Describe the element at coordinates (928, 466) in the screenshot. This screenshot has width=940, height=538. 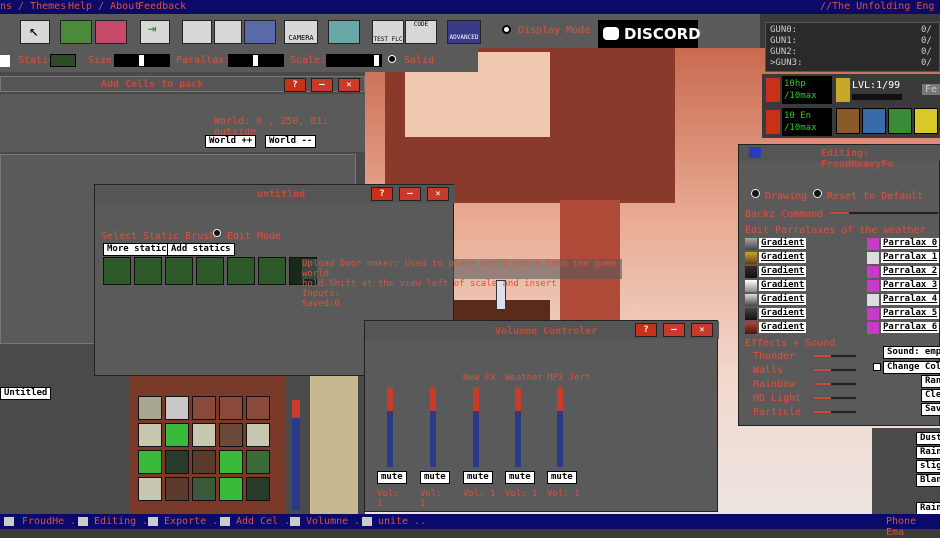
I see `weather-slight: slight` at that location.